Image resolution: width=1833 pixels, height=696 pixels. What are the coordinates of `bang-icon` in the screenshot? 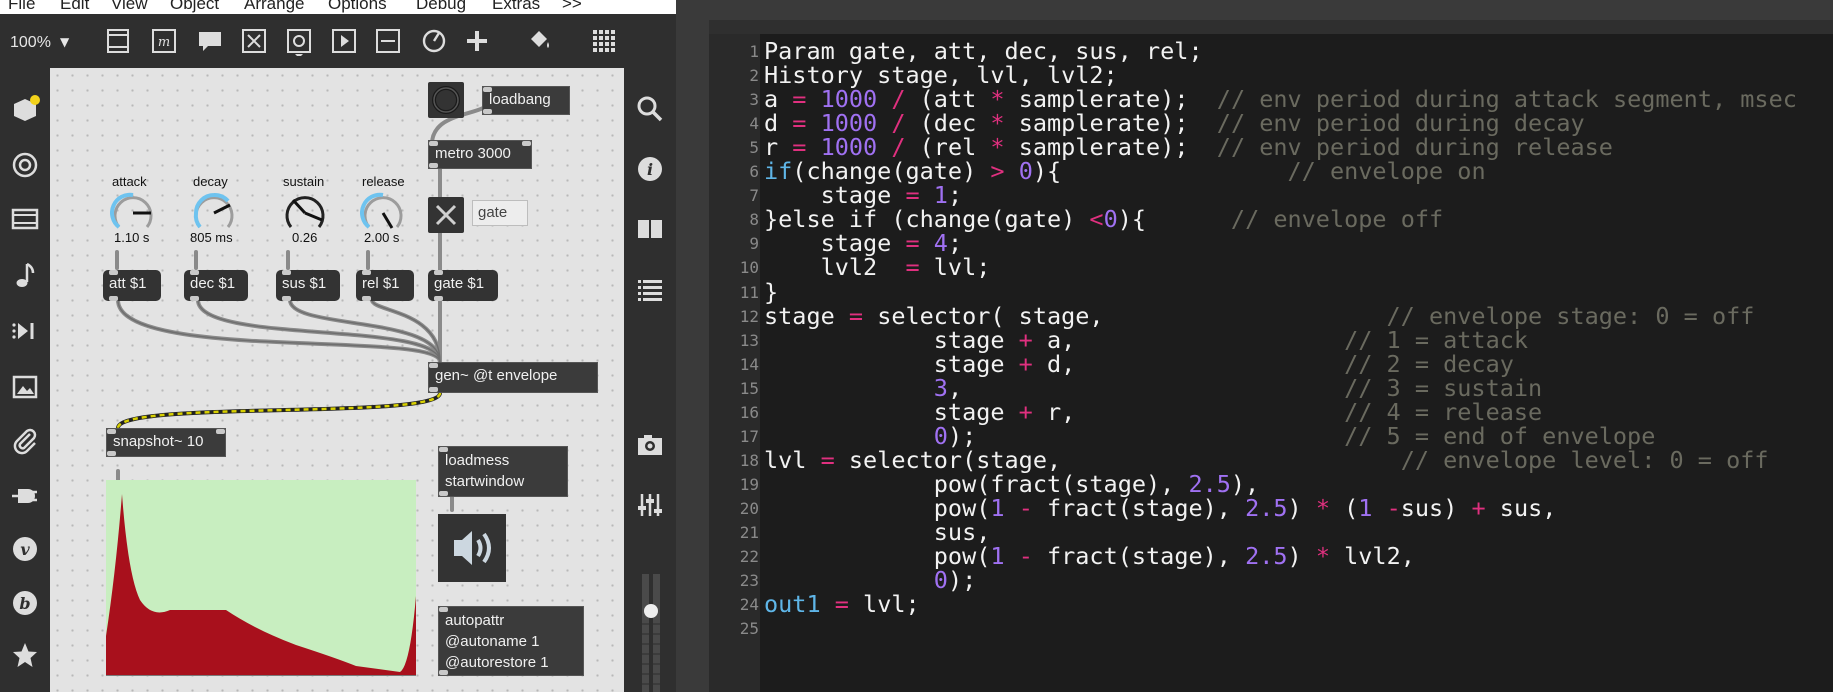 It's located at (299, 42).